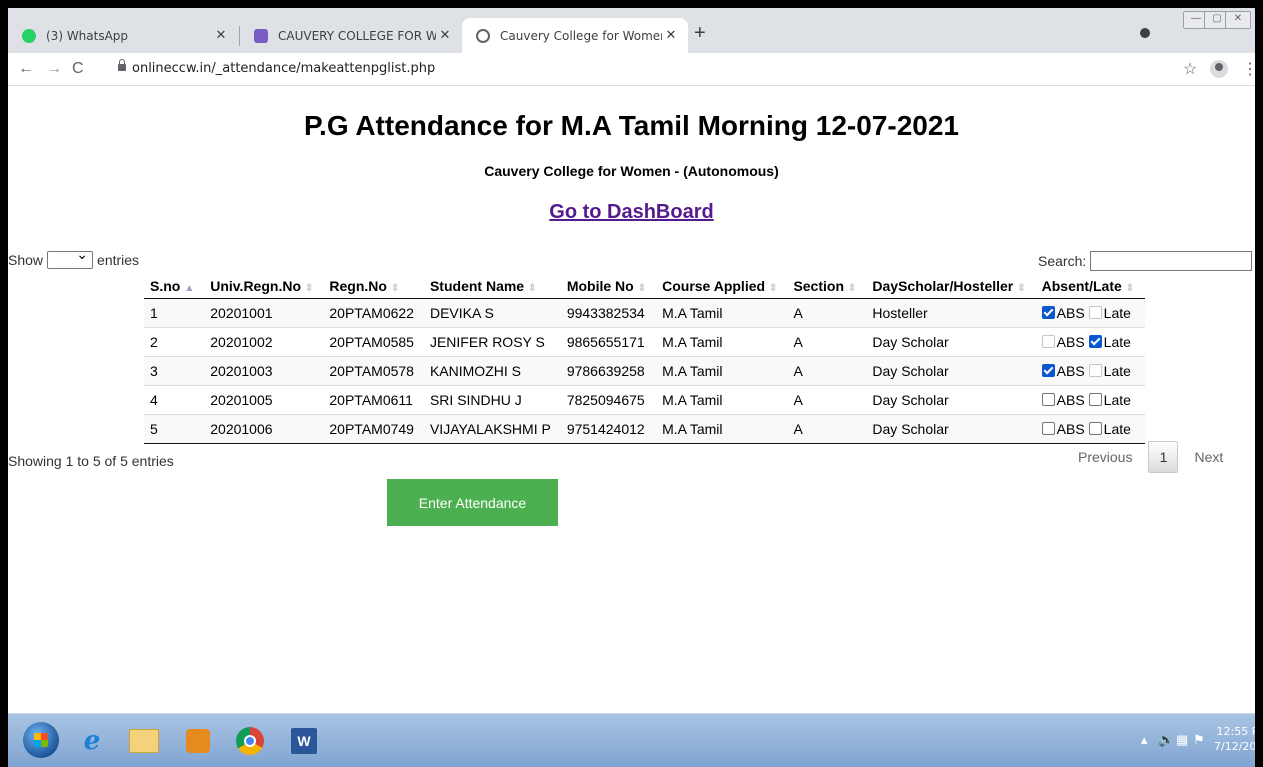  I want to click on cell-mobile: 9786639258, so click(608, 371).